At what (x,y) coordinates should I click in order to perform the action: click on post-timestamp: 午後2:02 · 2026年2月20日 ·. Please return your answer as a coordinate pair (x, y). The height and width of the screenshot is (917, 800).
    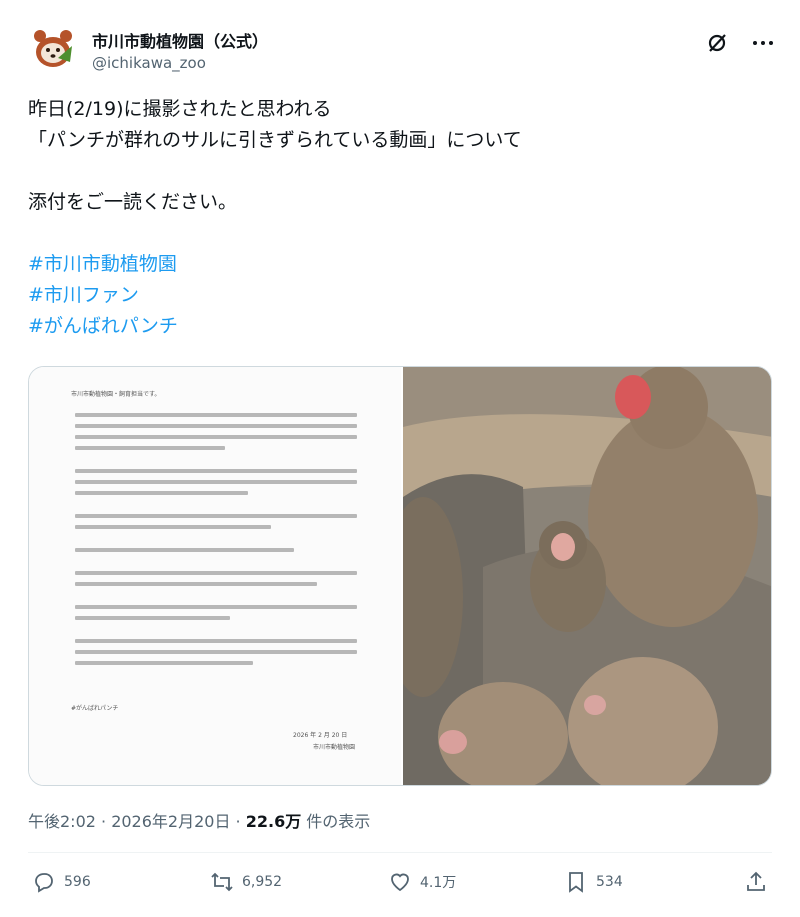
    Looking at the image, I should click on (137, 821).